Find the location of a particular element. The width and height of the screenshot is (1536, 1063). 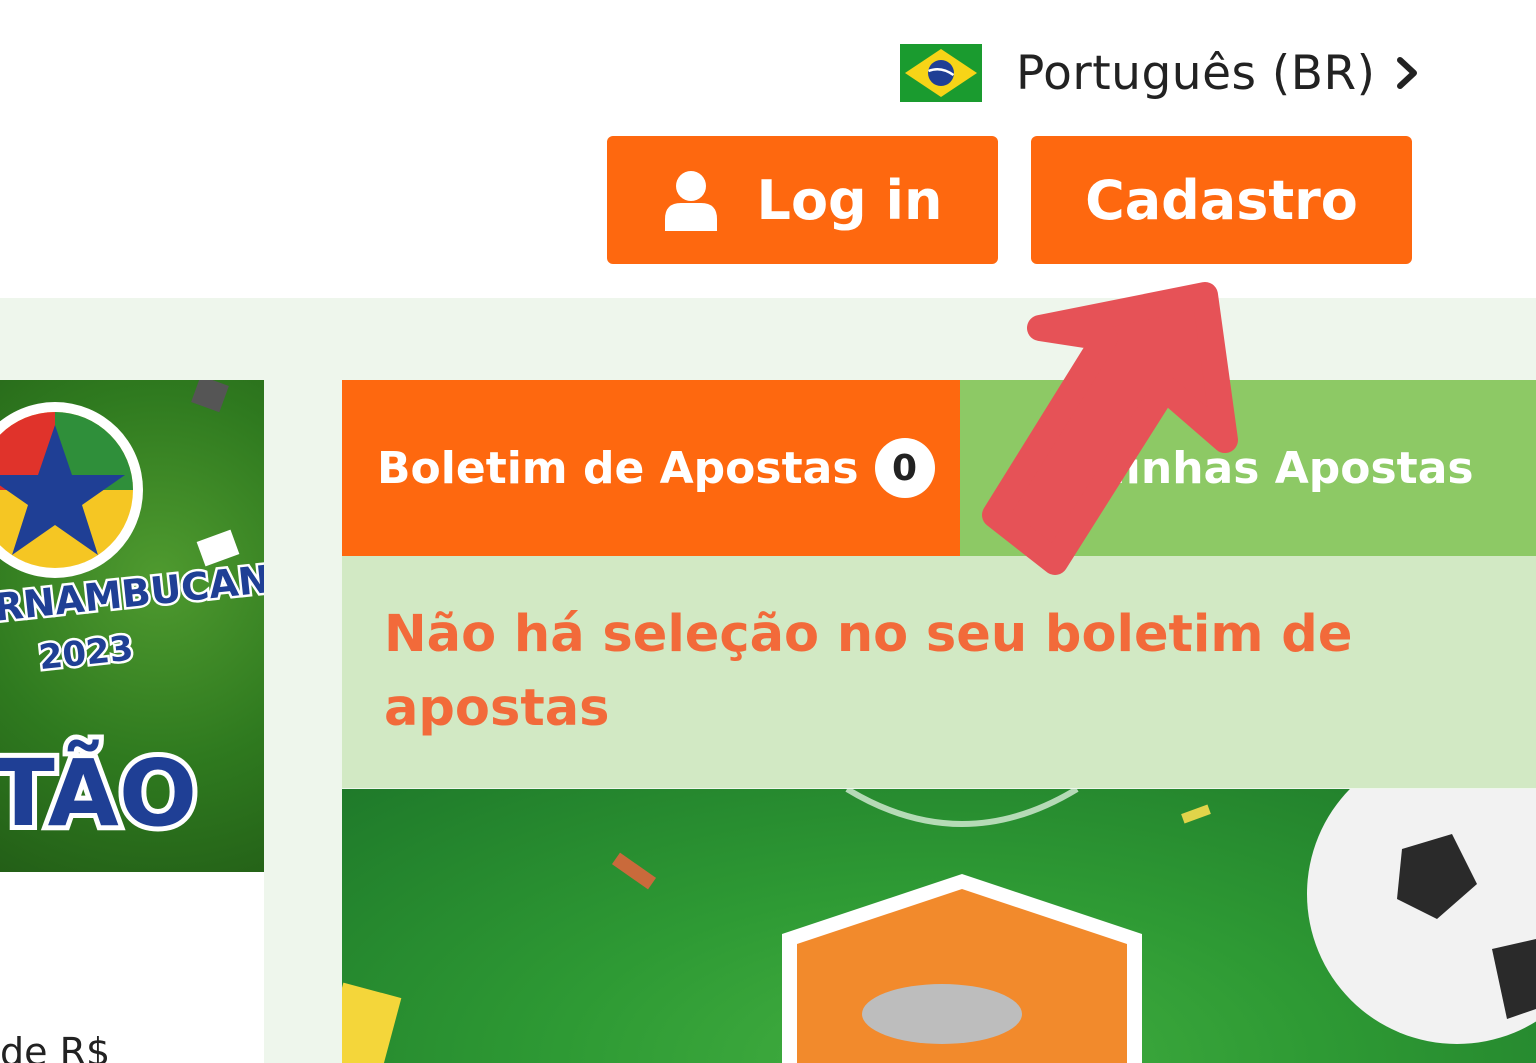

confetti is located at coordinates (210, 396).